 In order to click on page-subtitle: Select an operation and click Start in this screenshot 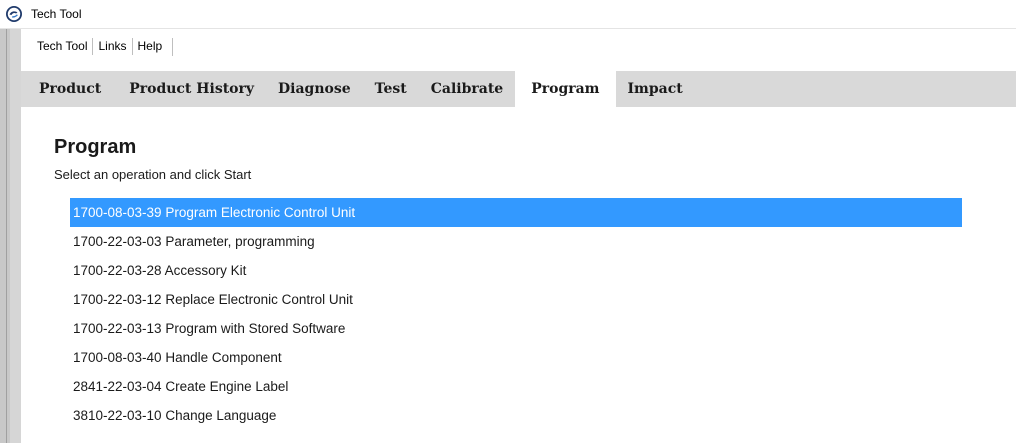, I will do `click(153, 174)`.